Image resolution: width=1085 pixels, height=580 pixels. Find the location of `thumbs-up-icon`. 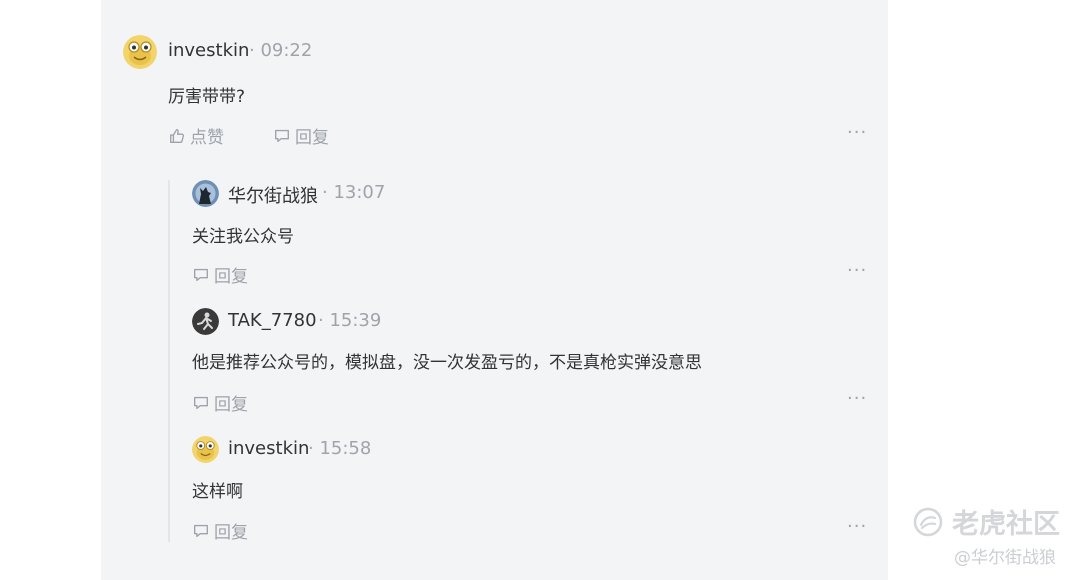

thumbs-up-icon is located at coordinates (177, 135).